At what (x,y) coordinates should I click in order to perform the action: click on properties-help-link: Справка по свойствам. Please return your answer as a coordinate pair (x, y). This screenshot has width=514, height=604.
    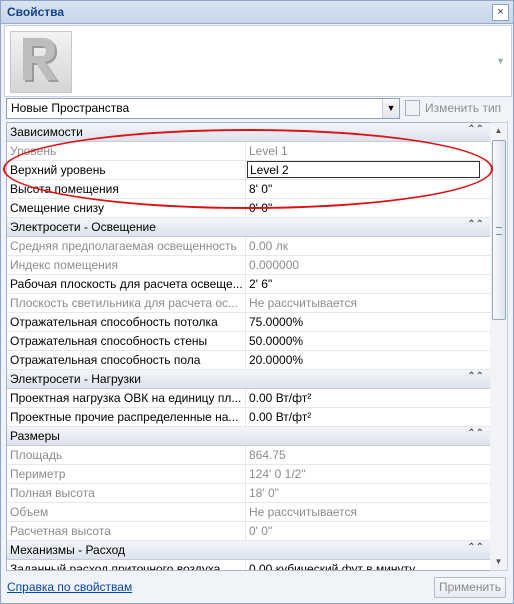
    Looking at the image, I should click on (69, 587).